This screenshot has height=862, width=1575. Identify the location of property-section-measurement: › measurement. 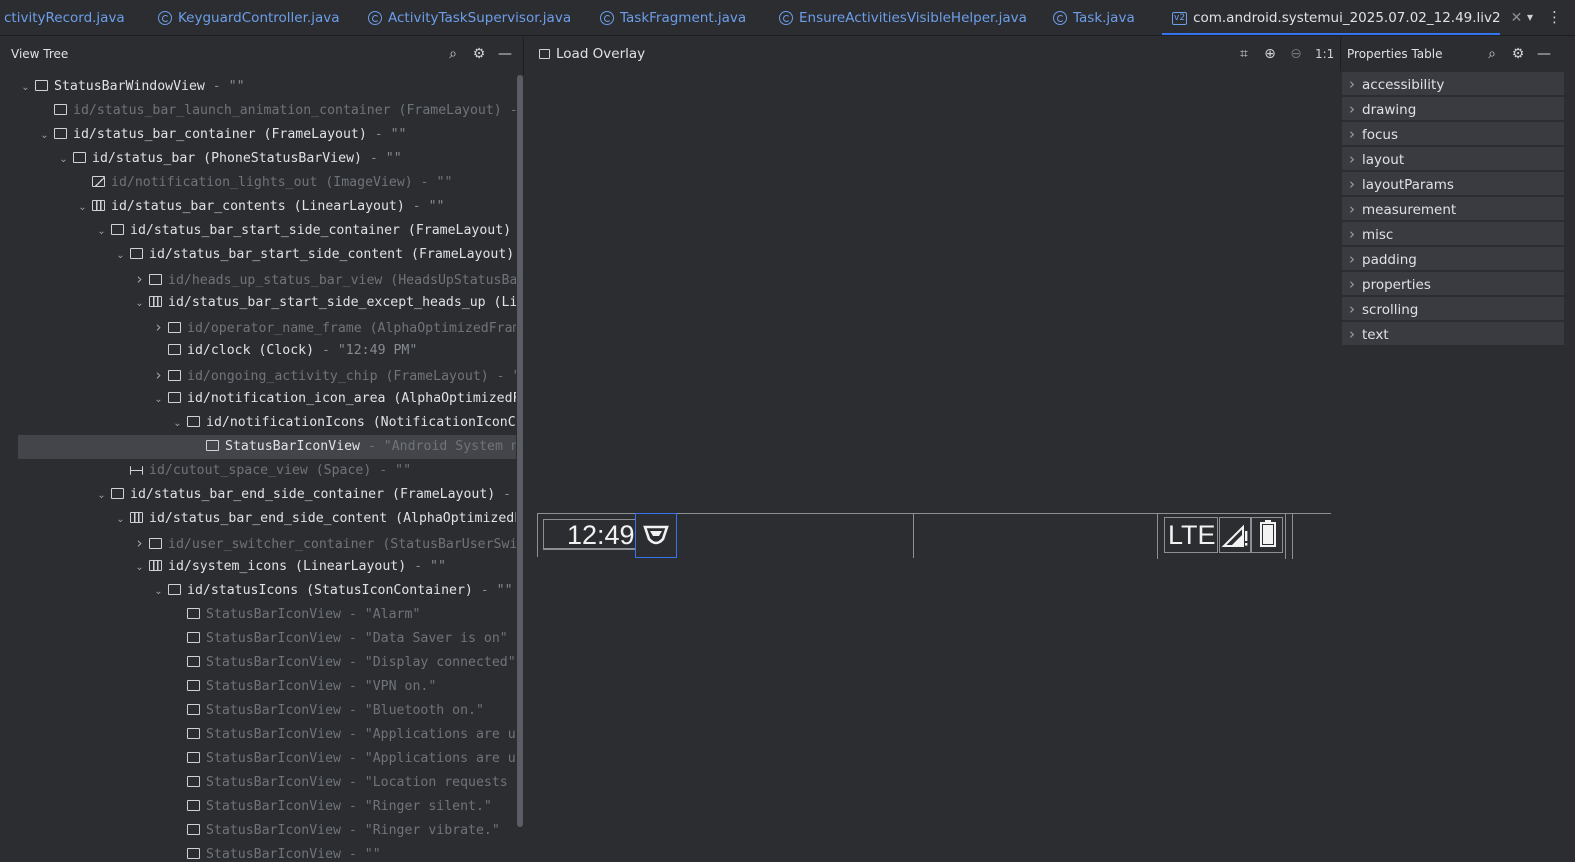
(1453, 209).